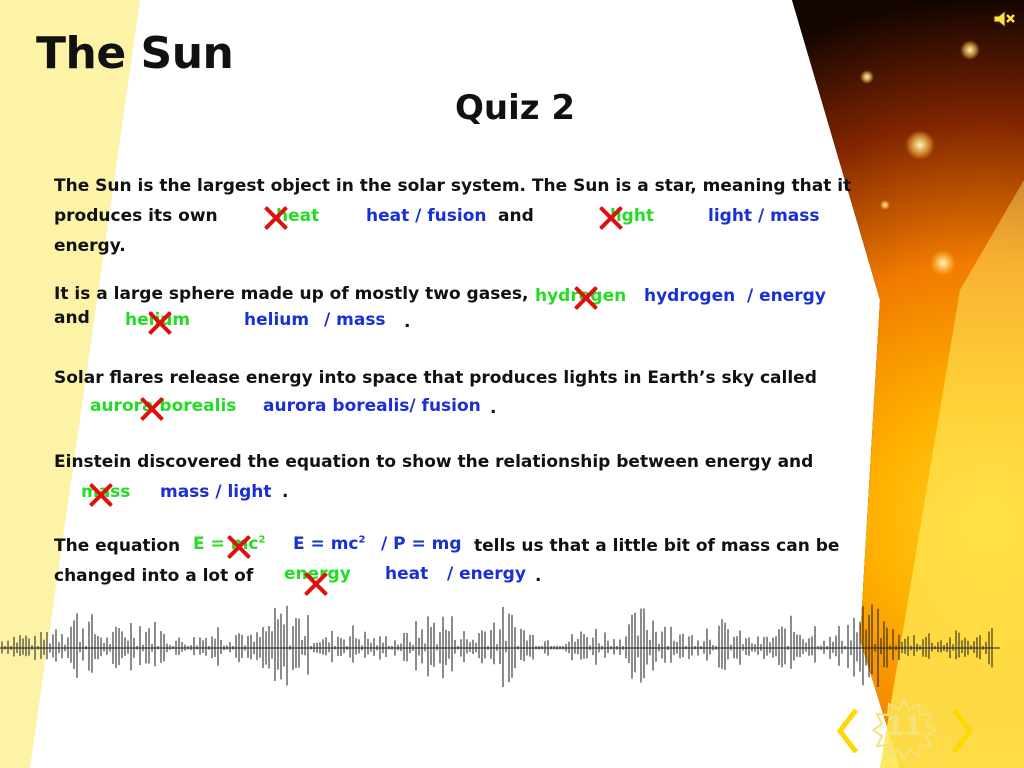  I want to click on q3-options: aurora borealis/ fusion, so click(372, 406).